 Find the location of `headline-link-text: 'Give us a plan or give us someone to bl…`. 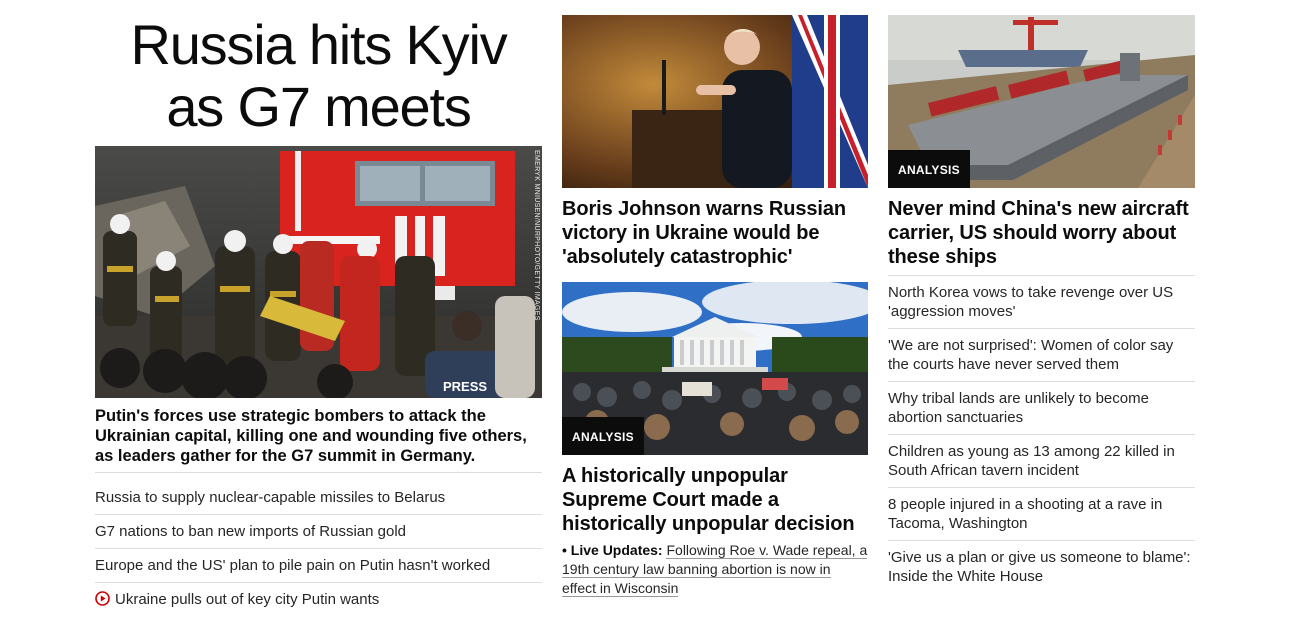

headline-link-text: 'Give us a plan or give us someone to bl… is located at coordinates (1039, 567).